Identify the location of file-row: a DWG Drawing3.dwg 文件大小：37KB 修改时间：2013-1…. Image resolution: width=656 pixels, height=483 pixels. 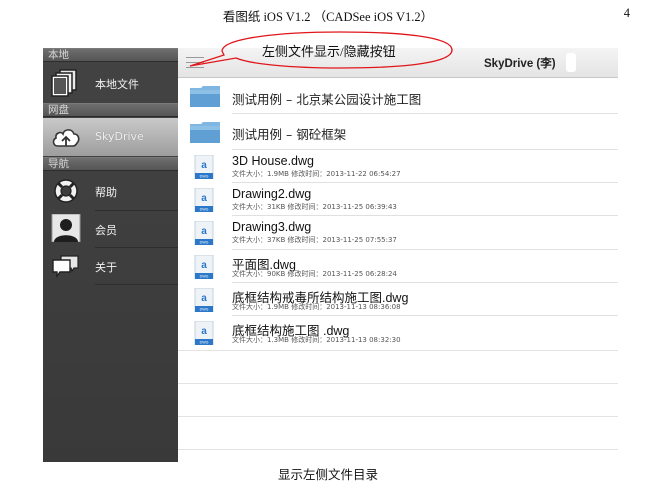
(398, 233).